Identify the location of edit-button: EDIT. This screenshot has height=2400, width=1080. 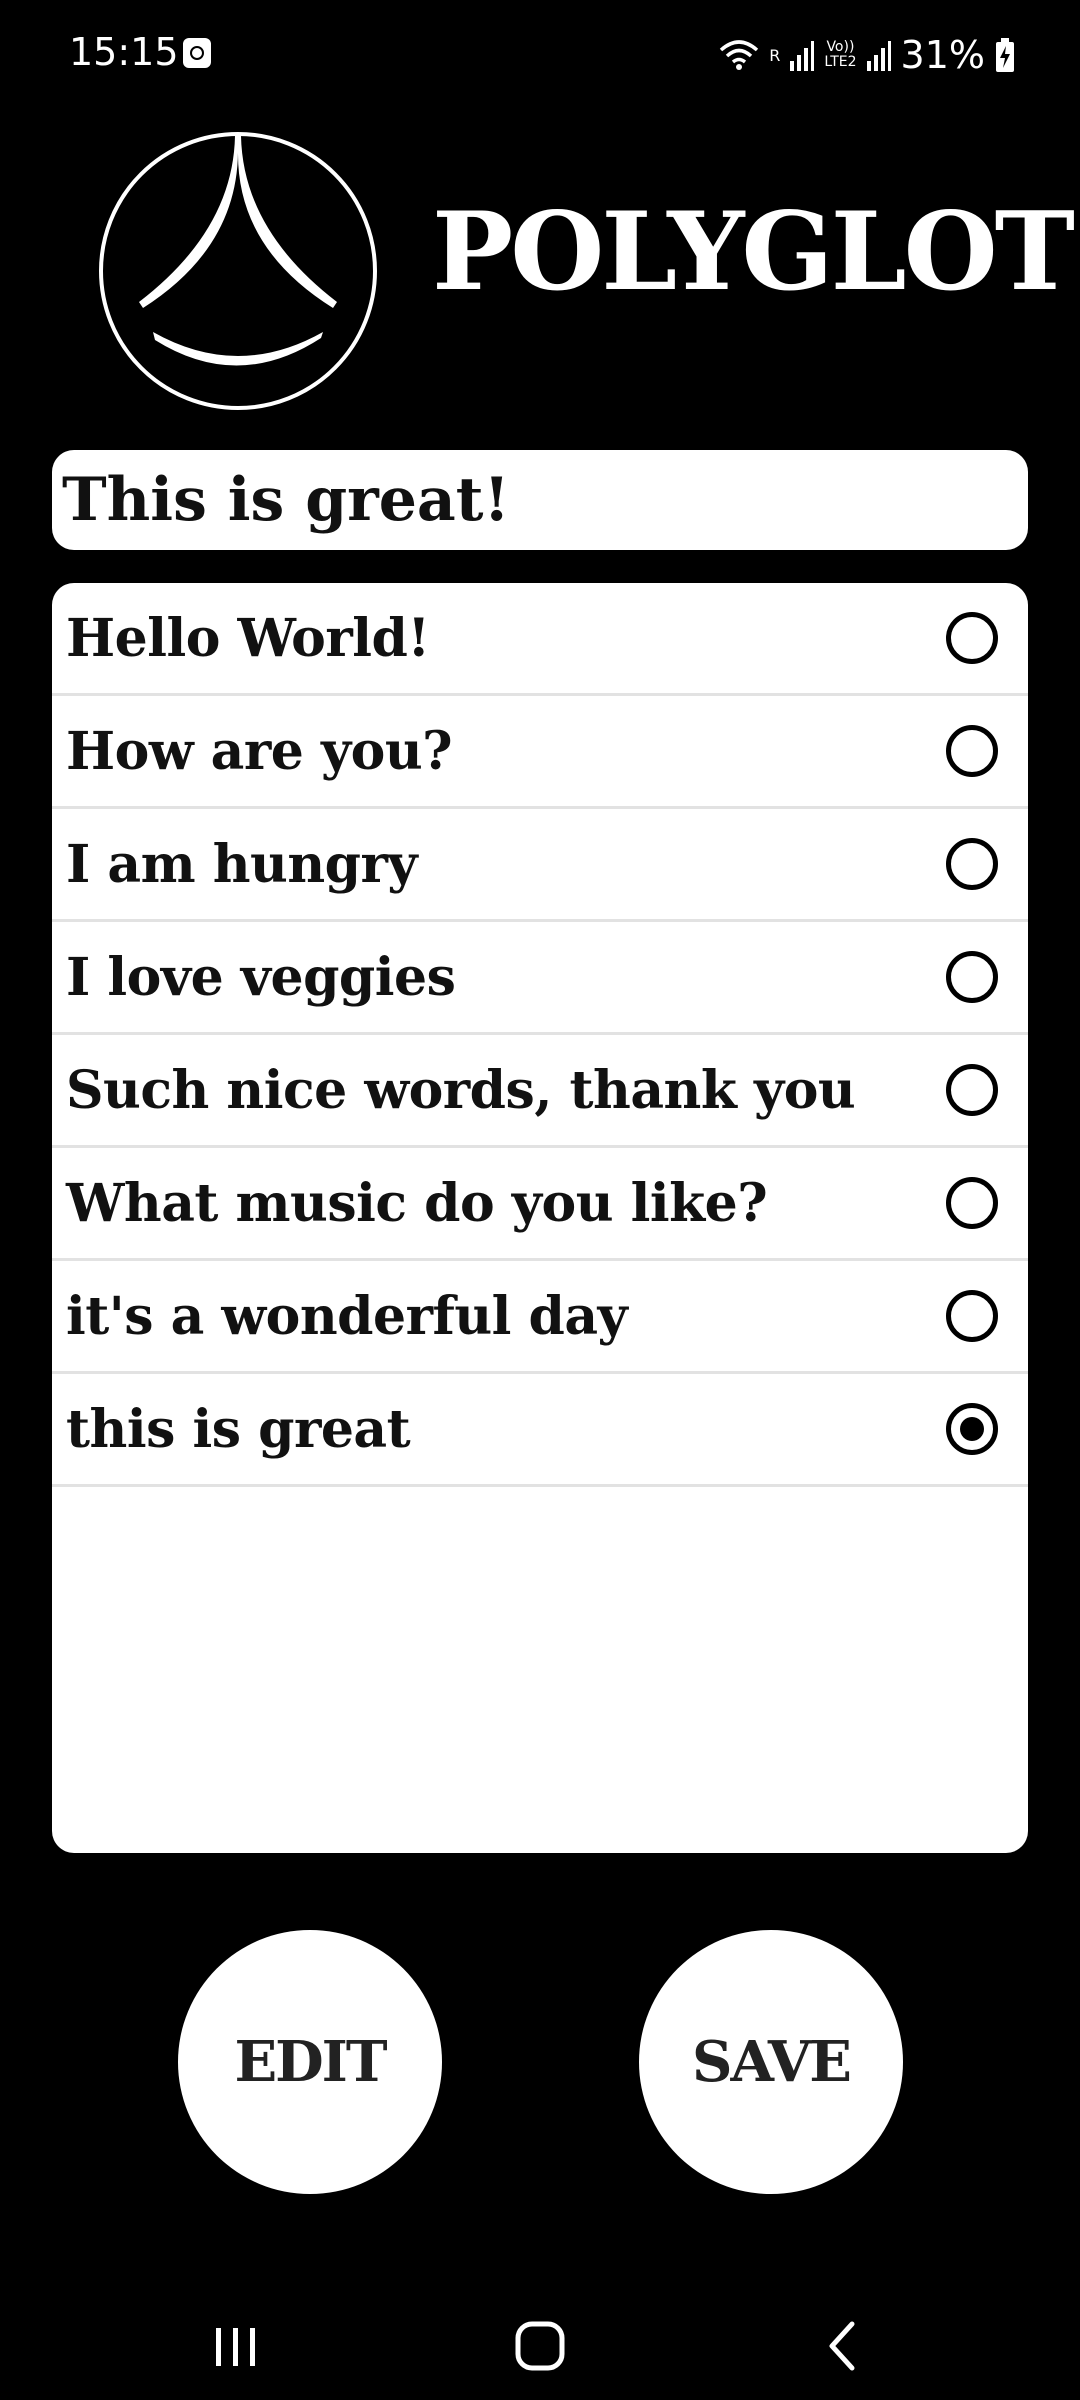
(310, 2062).